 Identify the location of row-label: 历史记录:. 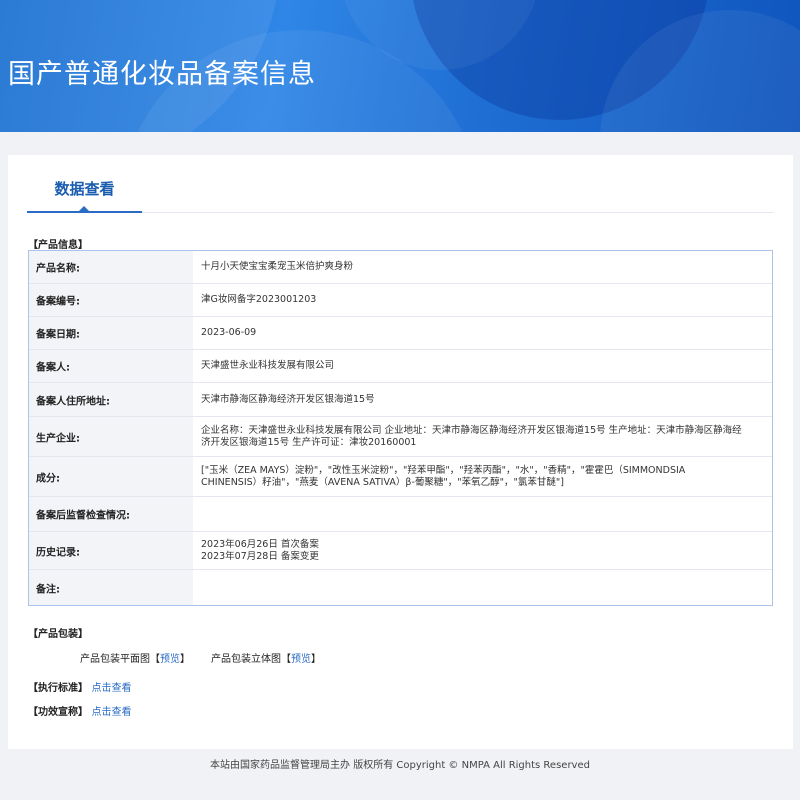
(58, 552).